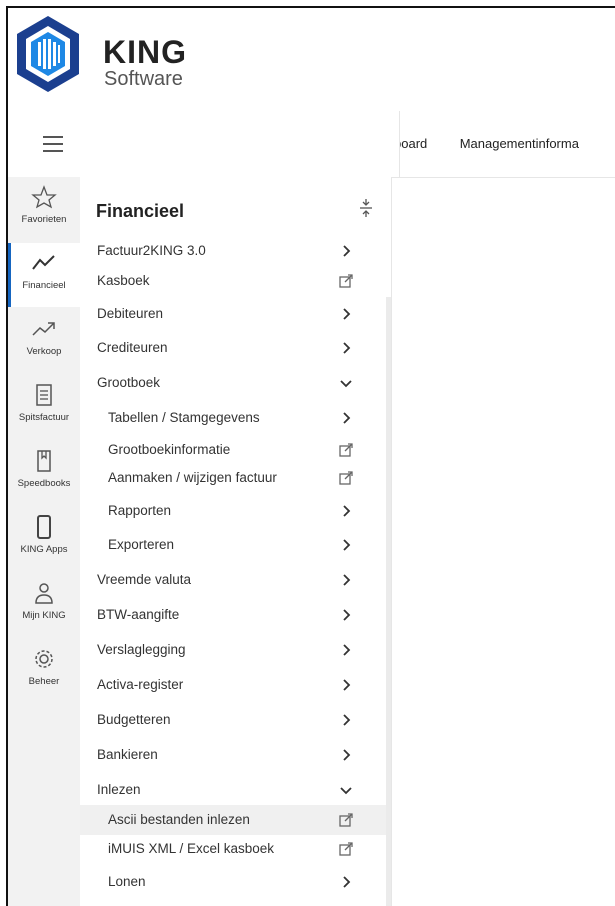  Describe the element at coordinates (44, 351) in the screenshot. I see `rail-label: Verkoop` at that location.